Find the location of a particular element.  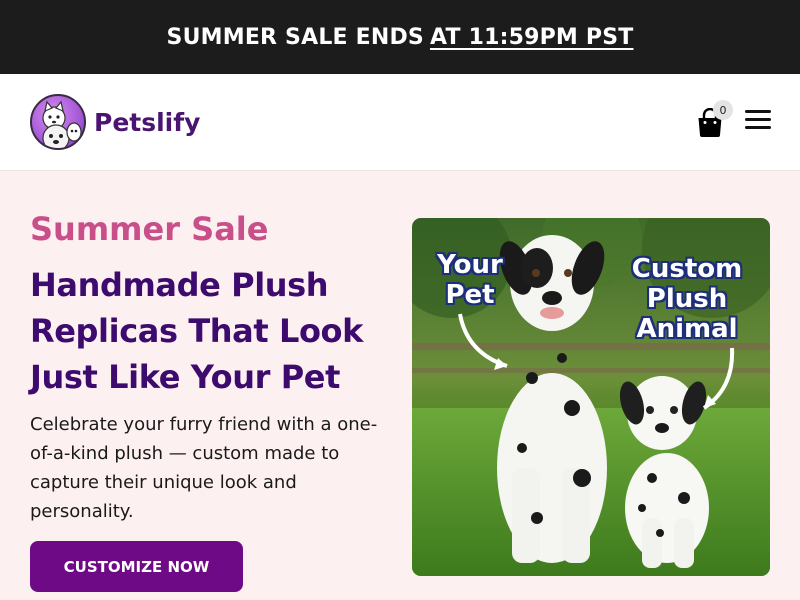

brand-name: Petslify is located at coordinates (147, 122).